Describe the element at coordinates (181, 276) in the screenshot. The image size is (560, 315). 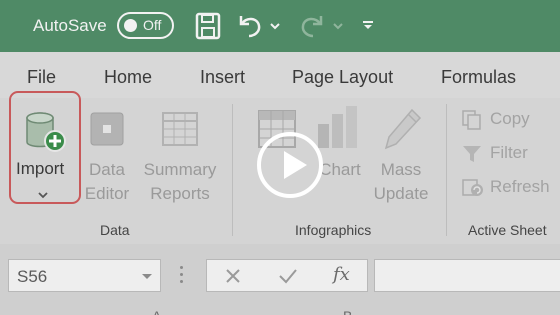
I see `vertical-dots-icon` at that location.